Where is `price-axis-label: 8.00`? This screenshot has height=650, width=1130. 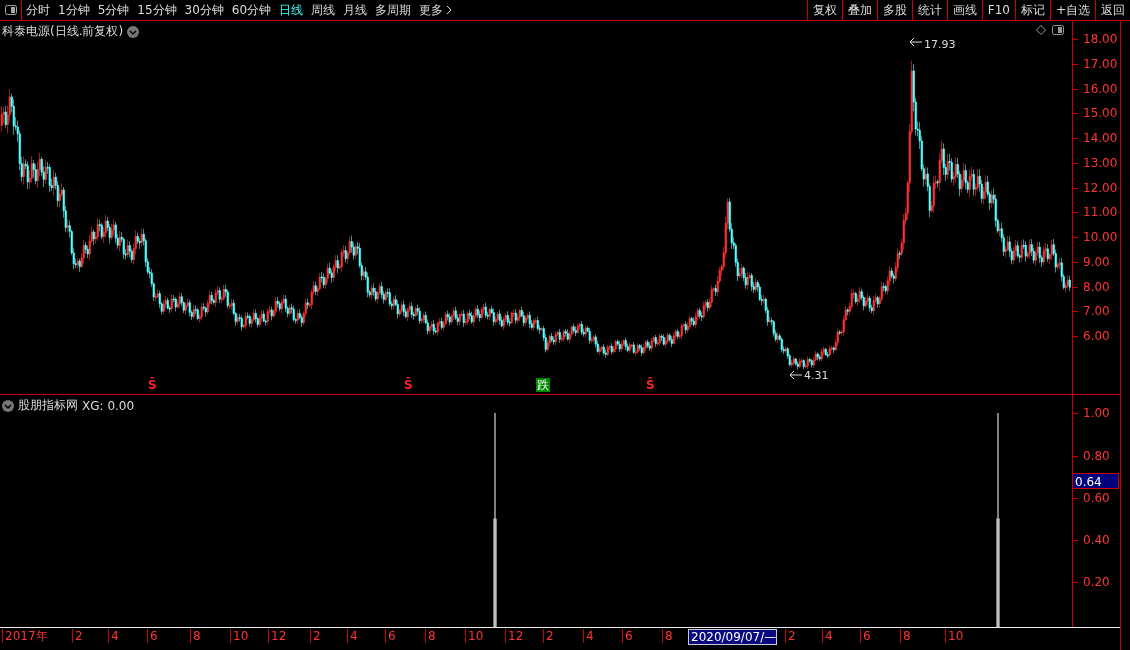
price-axis-label: 8.00 is located at coordinates (1096, 286).